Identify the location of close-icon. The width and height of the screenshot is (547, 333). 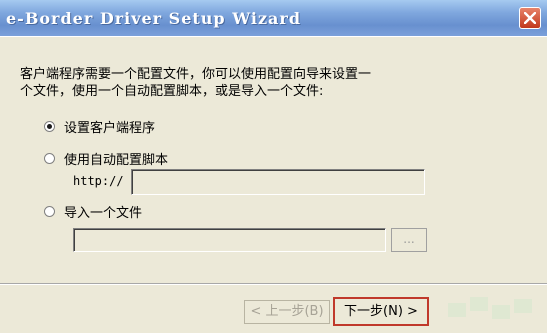
(530, 18).